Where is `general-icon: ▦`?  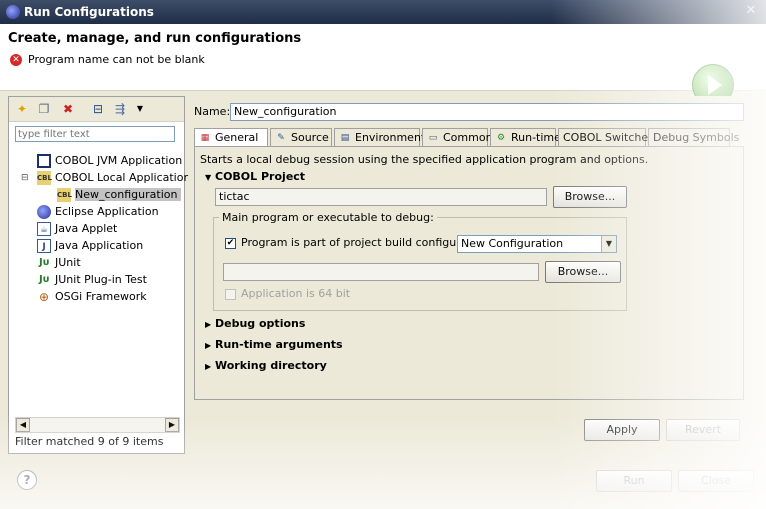 general-icon: ▦ is located at coordinates (205, 138).